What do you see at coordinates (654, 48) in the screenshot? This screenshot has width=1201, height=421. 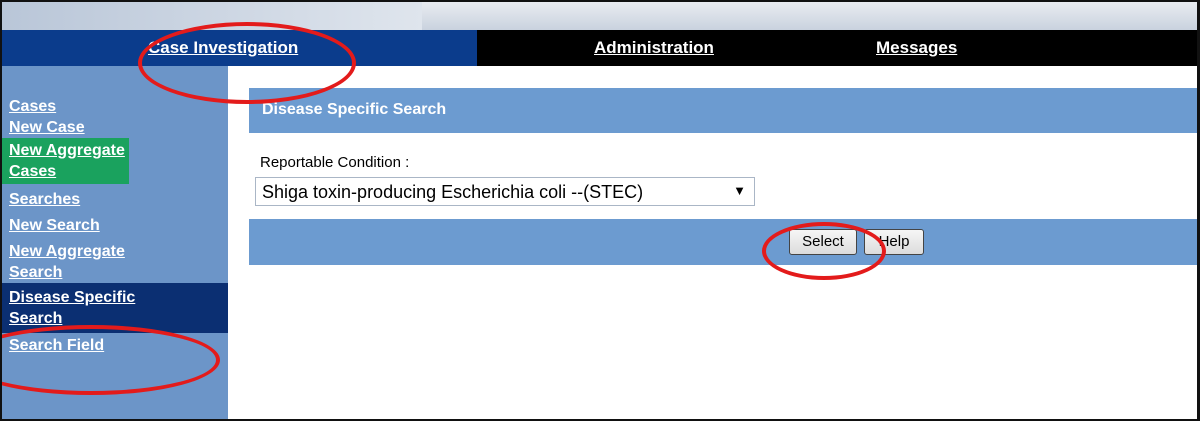 I see `nav-administration: Administration` at bounding box center [654, 48].